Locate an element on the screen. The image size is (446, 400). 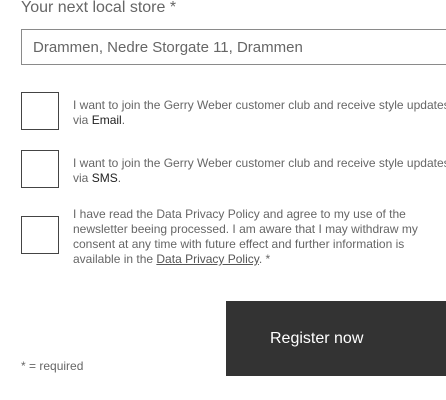
required-note: * = required is located at coordinates (52, 366).